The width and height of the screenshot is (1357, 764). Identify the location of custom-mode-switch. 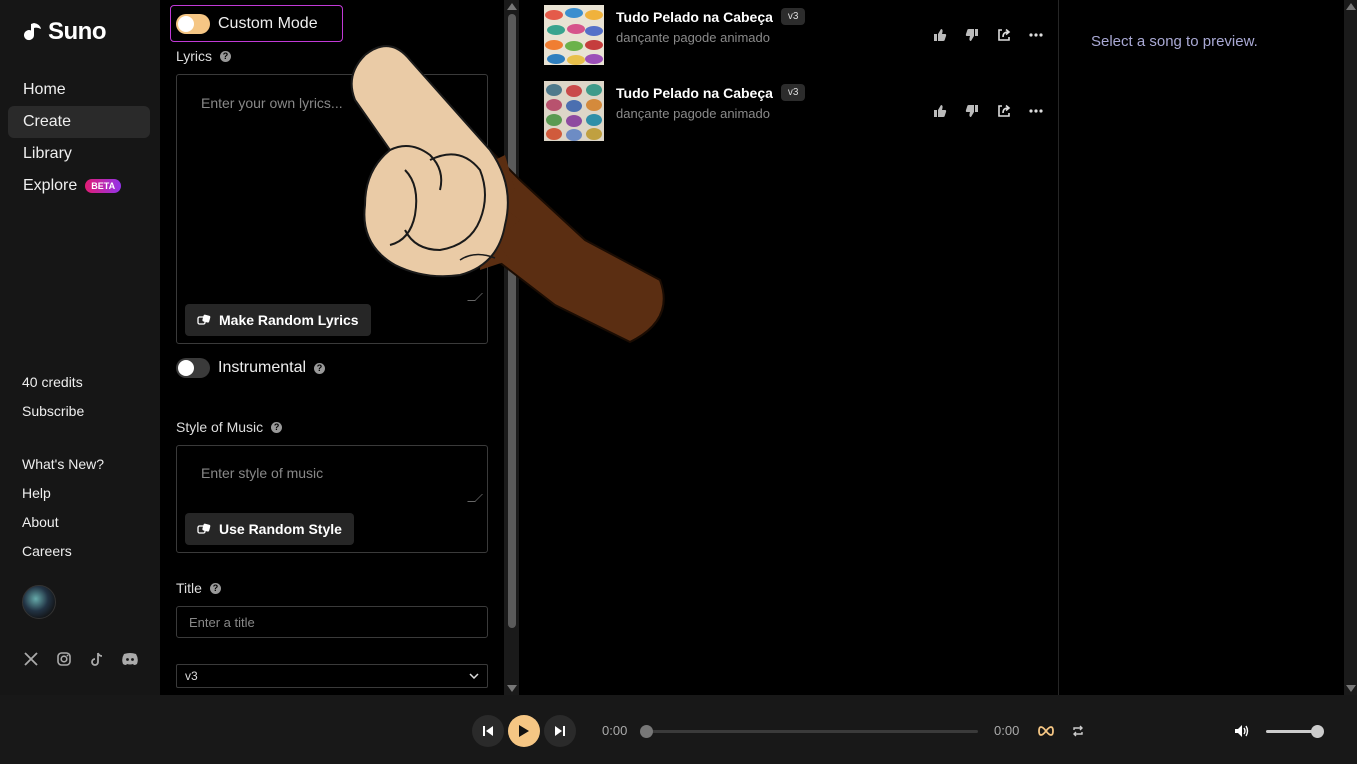
(193, 23).